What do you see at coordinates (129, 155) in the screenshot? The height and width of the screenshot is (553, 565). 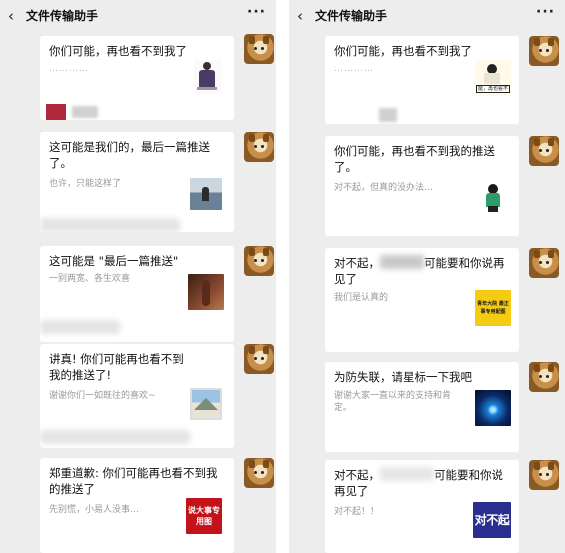 I see `article-title: 这可能是我们的，最后一篇推送了。` at bounding box center [129, 155].